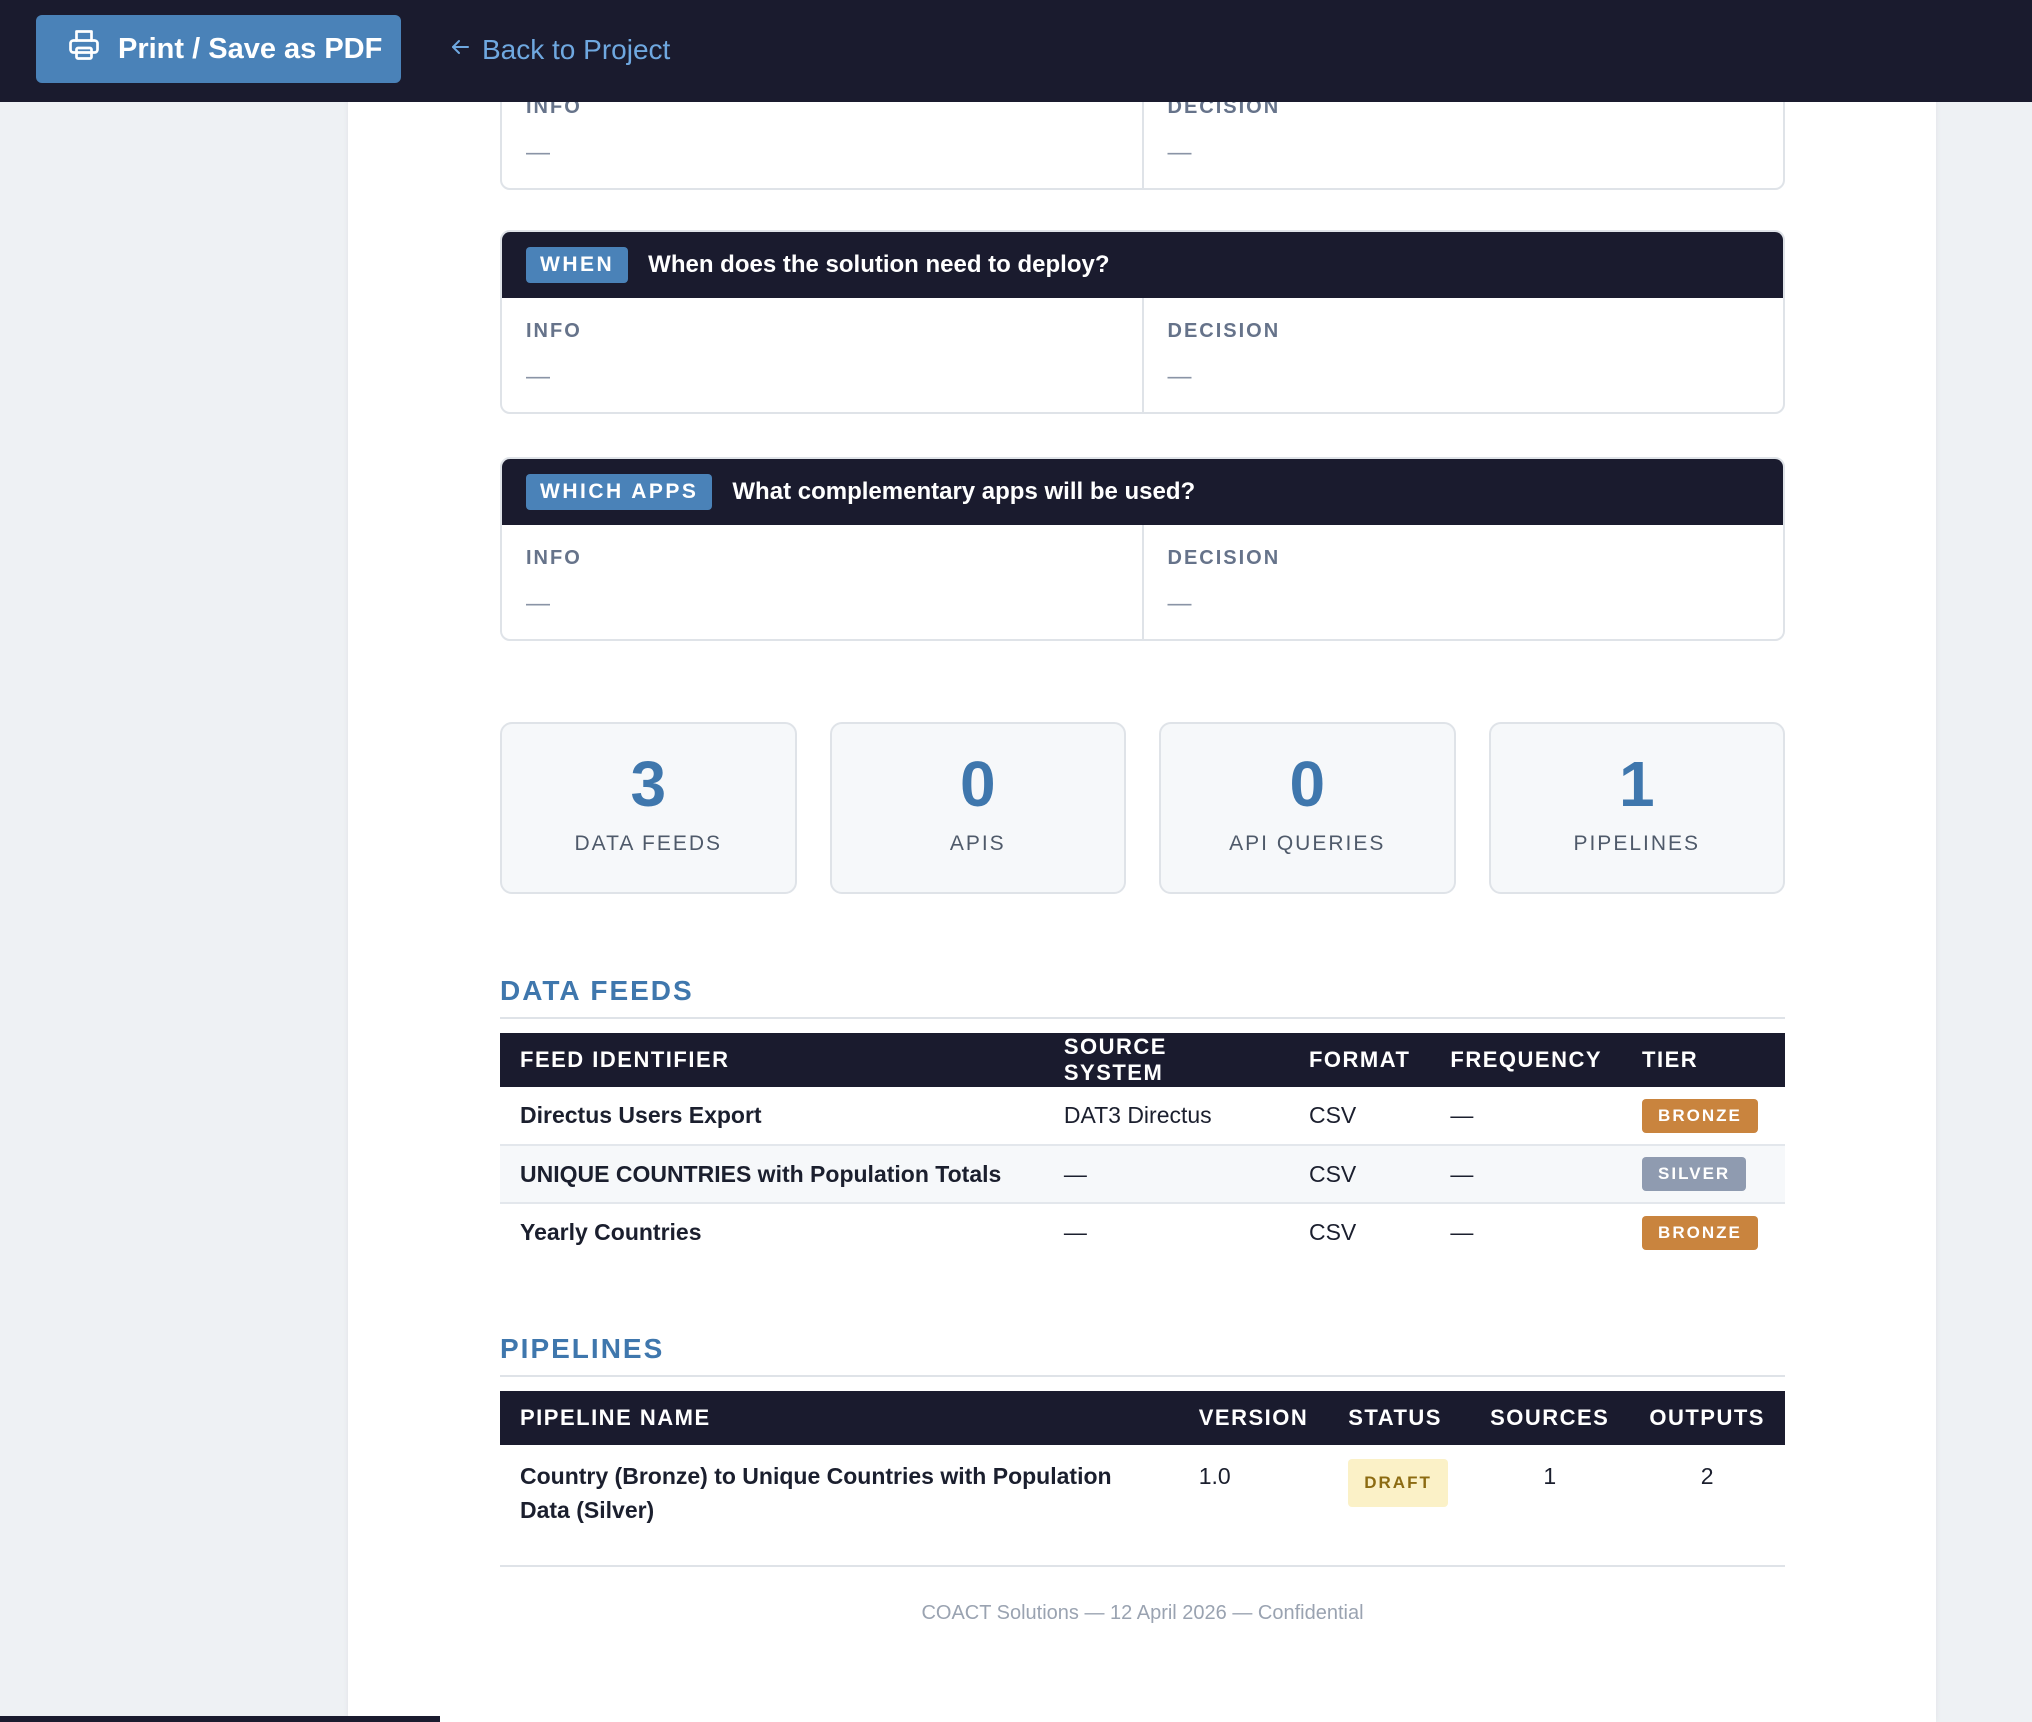 Image resolution: width=2032 pixels, height=1722 pixels. What do you see at coordinates (1142, 1566) in the screenshot?
I see `footer-divider` at bounding box center [1142, 1566].